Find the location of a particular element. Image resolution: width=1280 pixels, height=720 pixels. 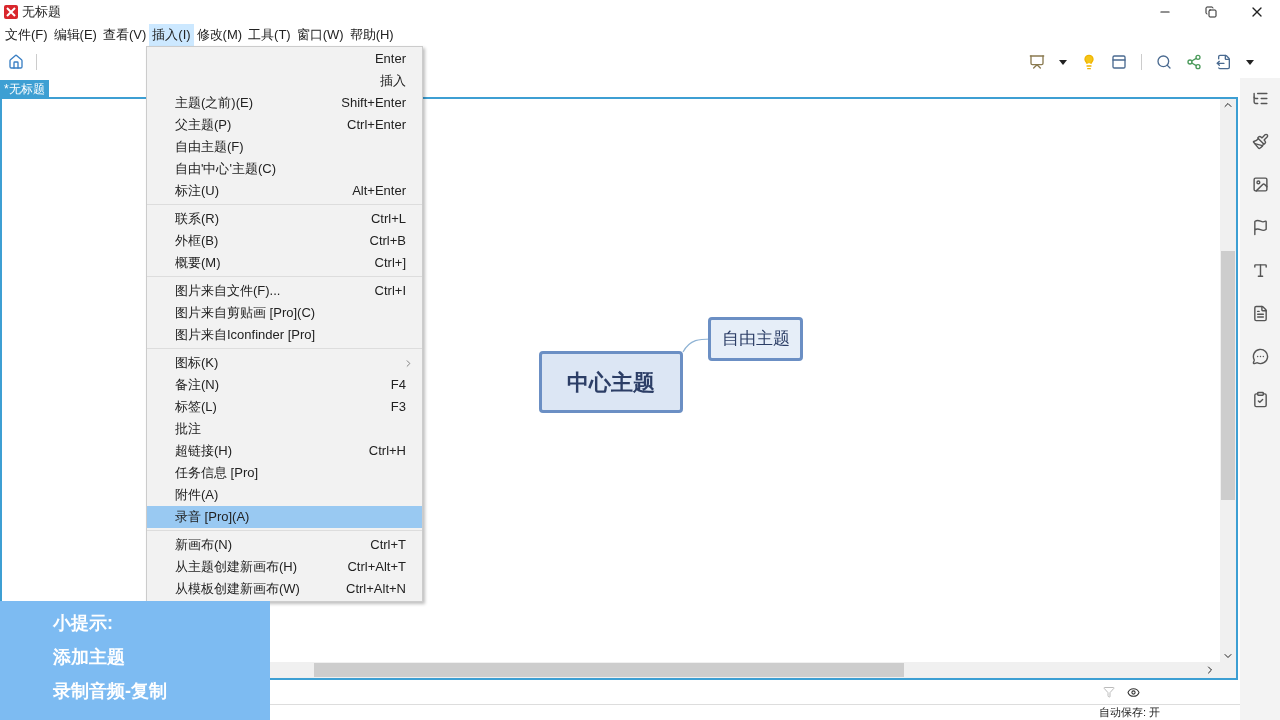

menu-item: 联系(R) Ctrl+L is located at coordinates (284, 219).